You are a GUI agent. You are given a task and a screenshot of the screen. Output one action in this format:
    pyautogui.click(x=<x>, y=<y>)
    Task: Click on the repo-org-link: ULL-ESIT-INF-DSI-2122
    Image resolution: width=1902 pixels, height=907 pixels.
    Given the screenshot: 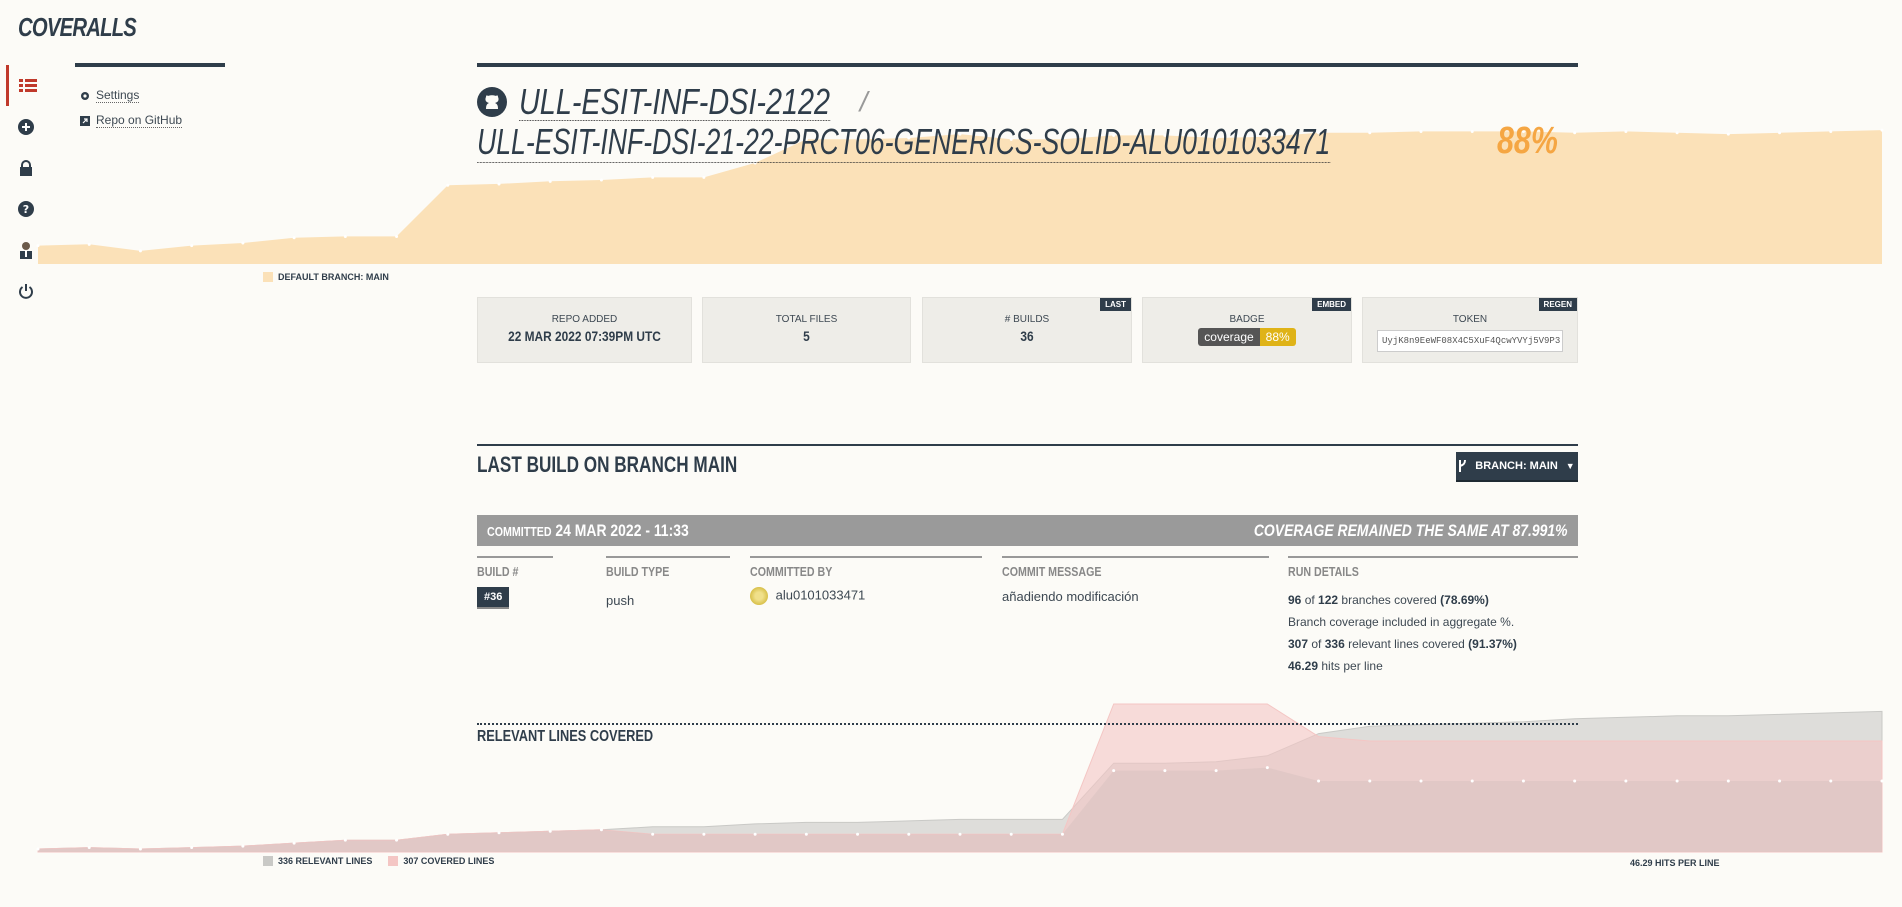 What is the action you would take?
    pyautogui.click(x=675, y=102)
    